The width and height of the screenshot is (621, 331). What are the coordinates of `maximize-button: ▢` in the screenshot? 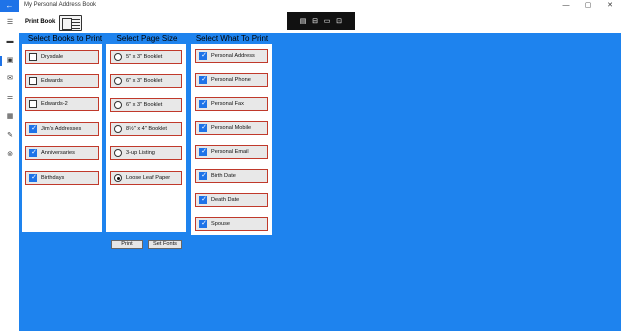 It's located at (588, 6).